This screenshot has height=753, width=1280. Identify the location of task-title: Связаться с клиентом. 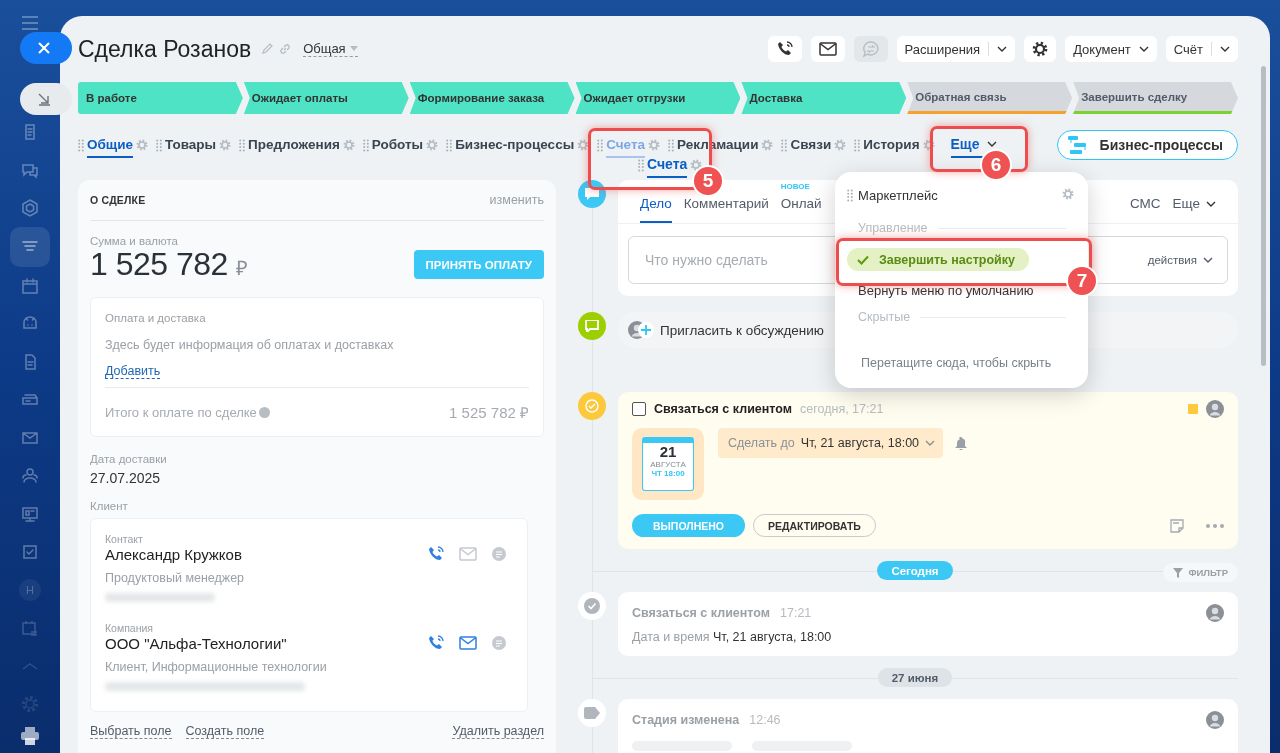
(723, 409).